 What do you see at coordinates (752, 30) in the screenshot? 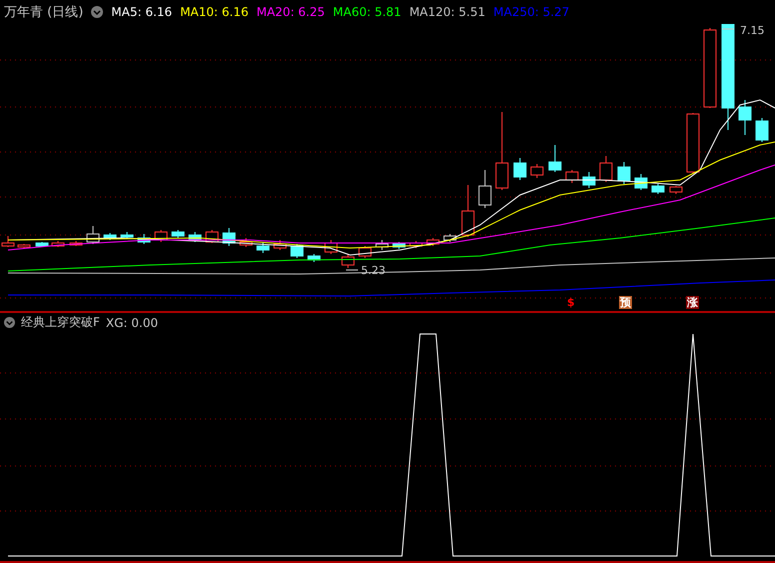
I see `high-price-label: 7.15` at bounding box center [752, 30].